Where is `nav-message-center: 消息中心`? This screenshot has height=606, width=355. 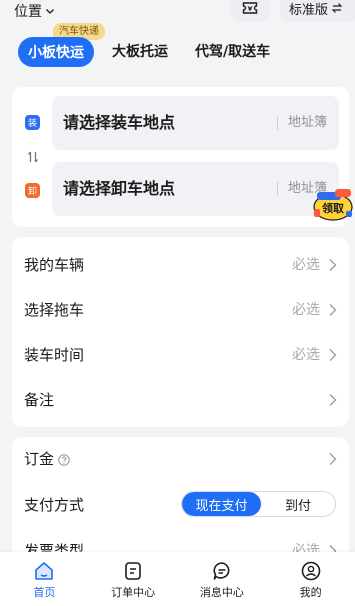 nav-message-center: 消息中心 is located at coordinates (222, 579).